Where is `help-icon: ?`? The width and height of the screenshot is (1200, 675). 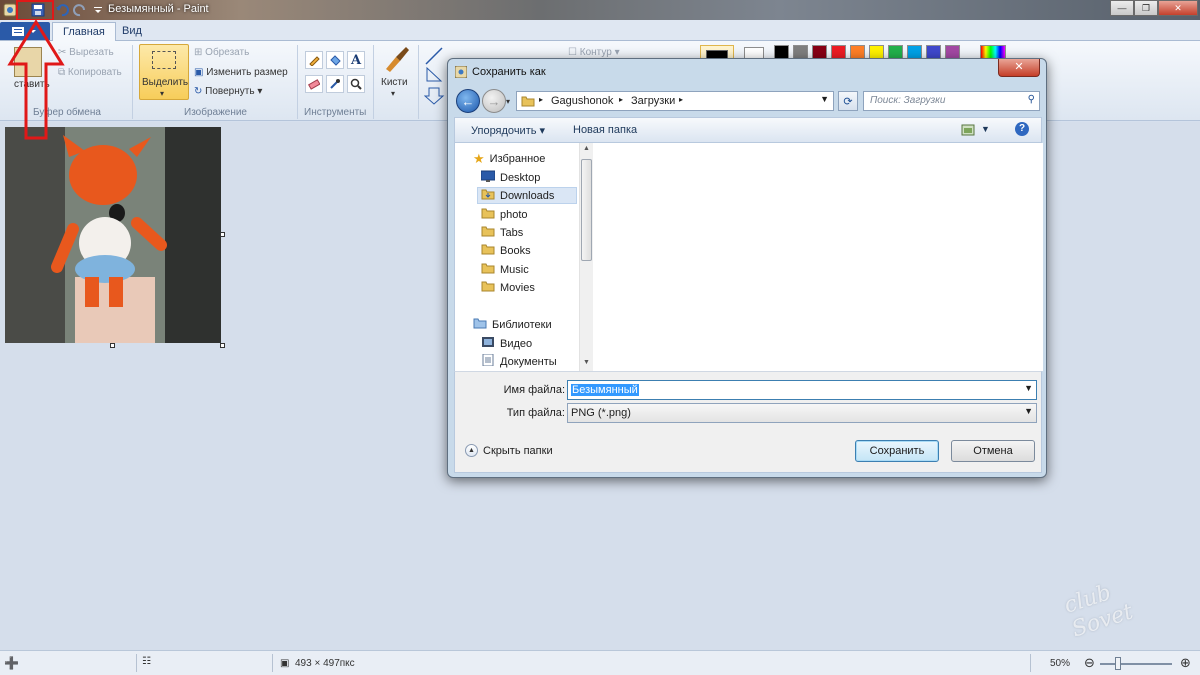
help-icon: ? is located at coordinates (1022, 129).